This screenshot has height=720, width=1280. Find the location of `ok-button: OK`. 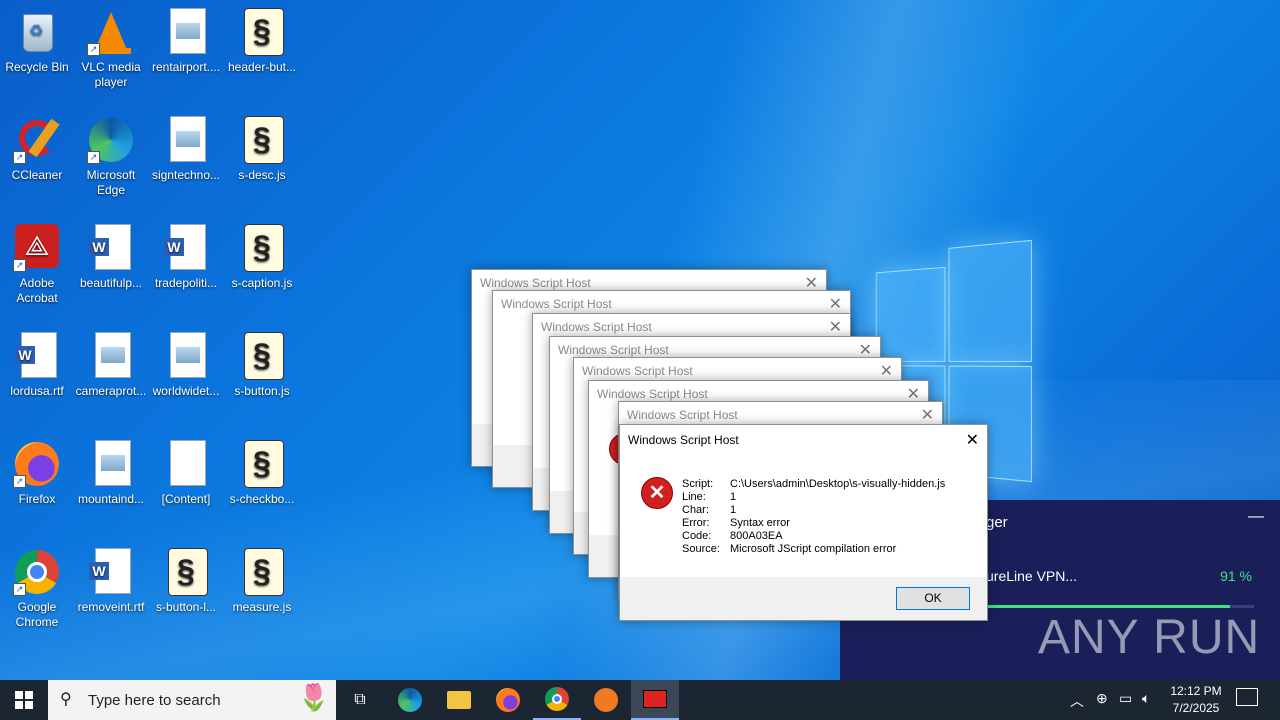

ok-button: OK is located at coordinates (933, 598).